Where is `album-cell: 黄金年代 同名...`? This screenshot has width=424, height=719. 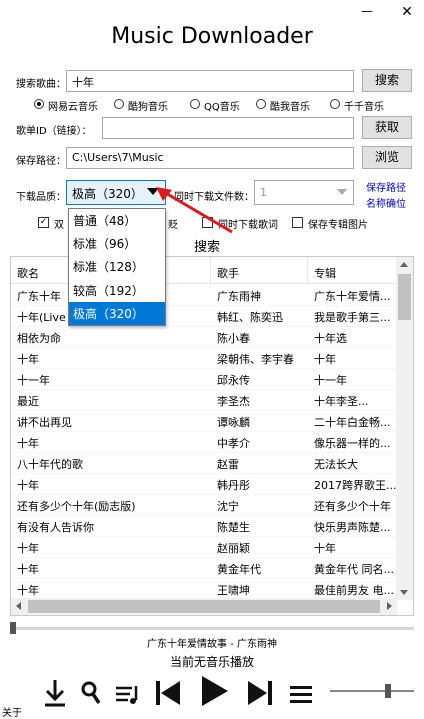 album-cell: 黄金年代 同名... is located at coordinates (354, 569).